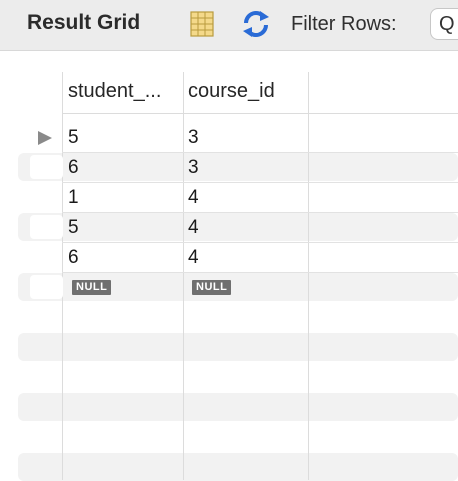 The image size is (458, 481). What do you see at coordinates (84, 22) in the screenshot?
I see `result-grid-title: Result Grid` at bounding box center [84, 22].